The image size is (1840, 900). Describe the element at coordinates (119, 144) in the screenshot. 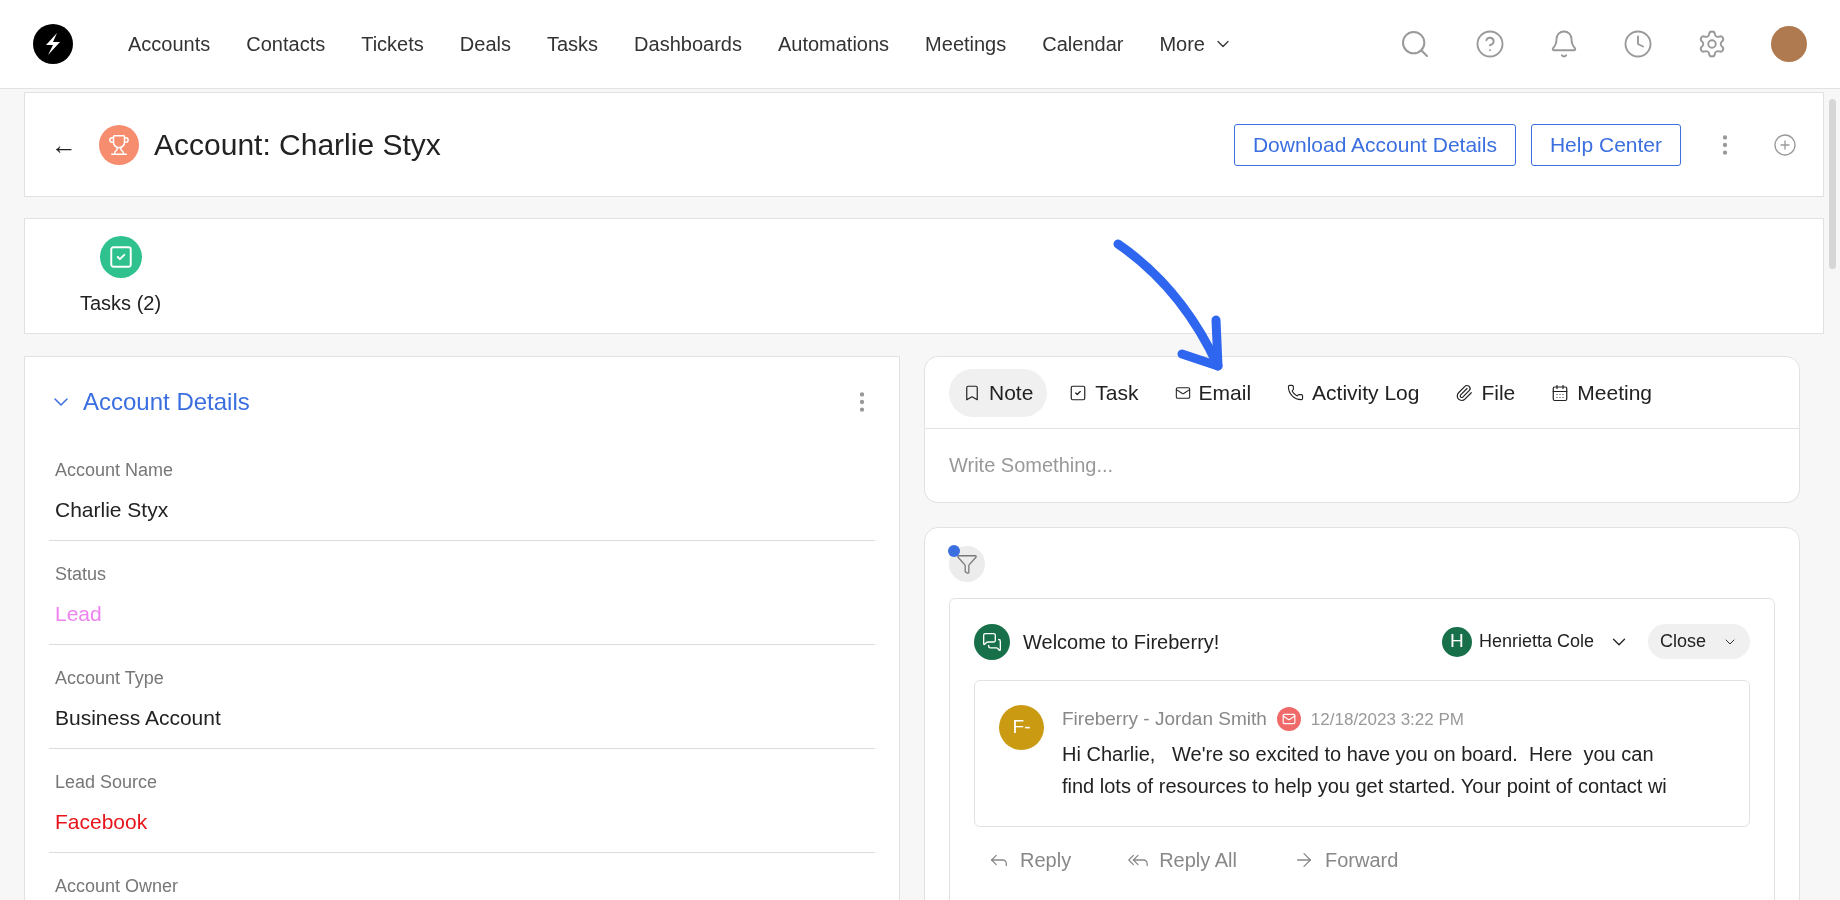

I see `trophy-icon` at that location.